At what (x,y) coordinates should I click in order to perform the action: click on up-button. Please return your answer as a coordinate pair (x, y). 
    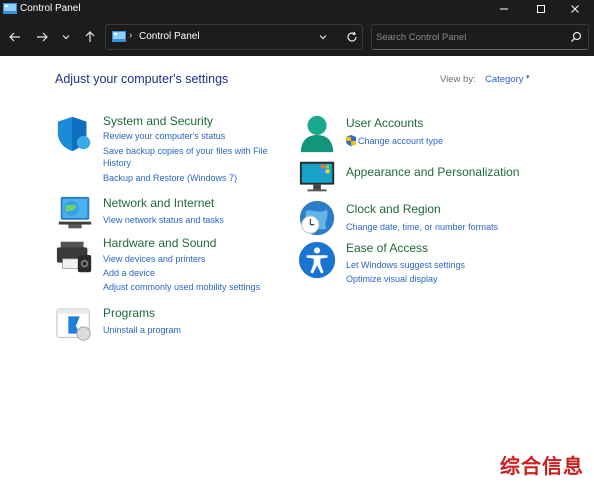
    Looking at the image, I should click on (90, 37).